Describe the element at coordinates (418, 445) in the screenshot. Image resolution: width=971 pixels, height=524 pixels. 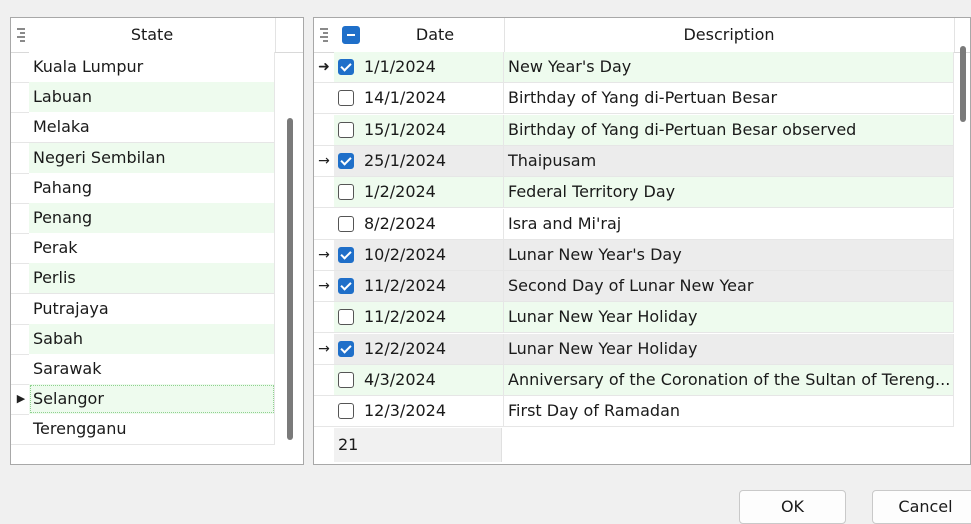
I see `row-count-summary: 21` at that location.